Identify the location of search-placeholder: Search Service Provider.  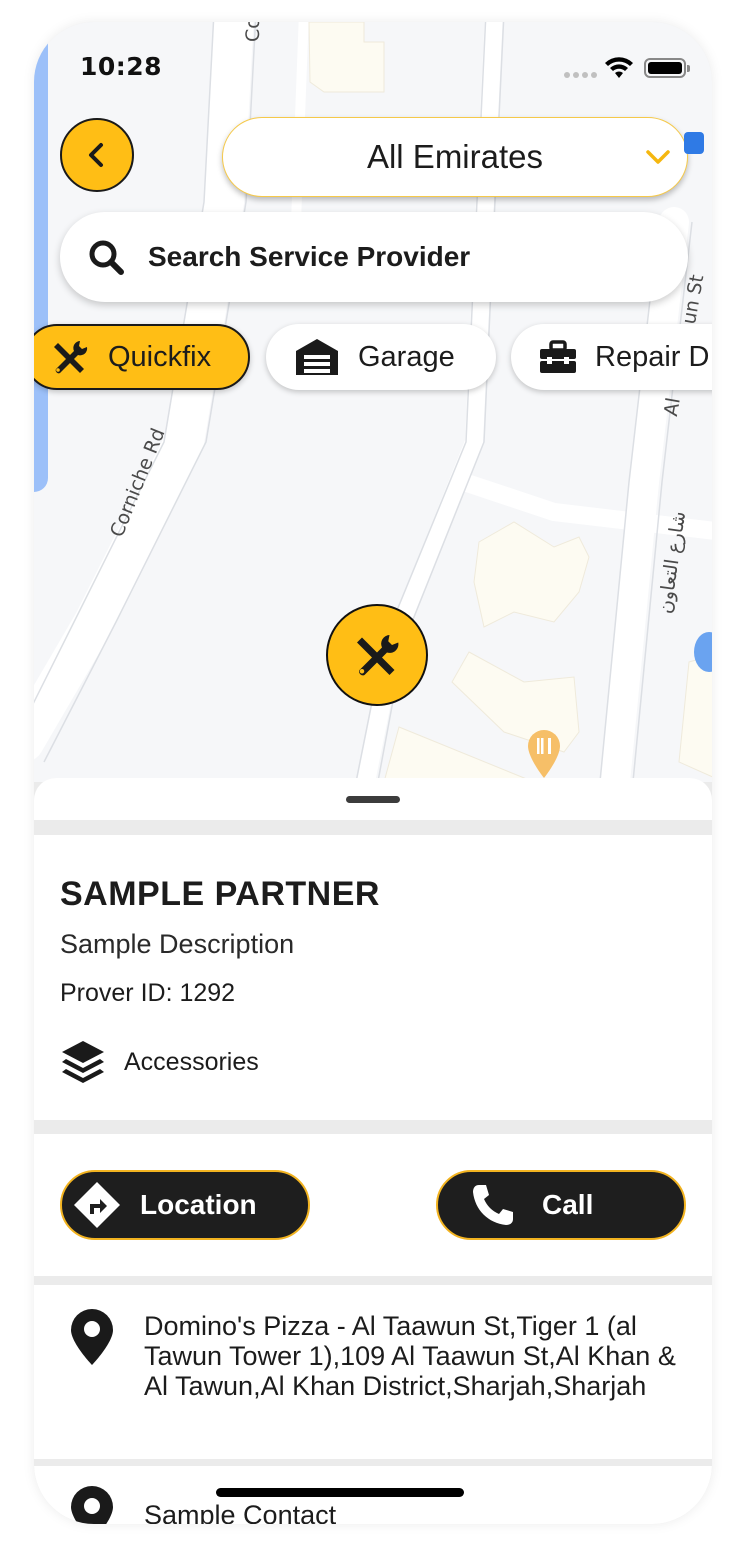
(309, 256).